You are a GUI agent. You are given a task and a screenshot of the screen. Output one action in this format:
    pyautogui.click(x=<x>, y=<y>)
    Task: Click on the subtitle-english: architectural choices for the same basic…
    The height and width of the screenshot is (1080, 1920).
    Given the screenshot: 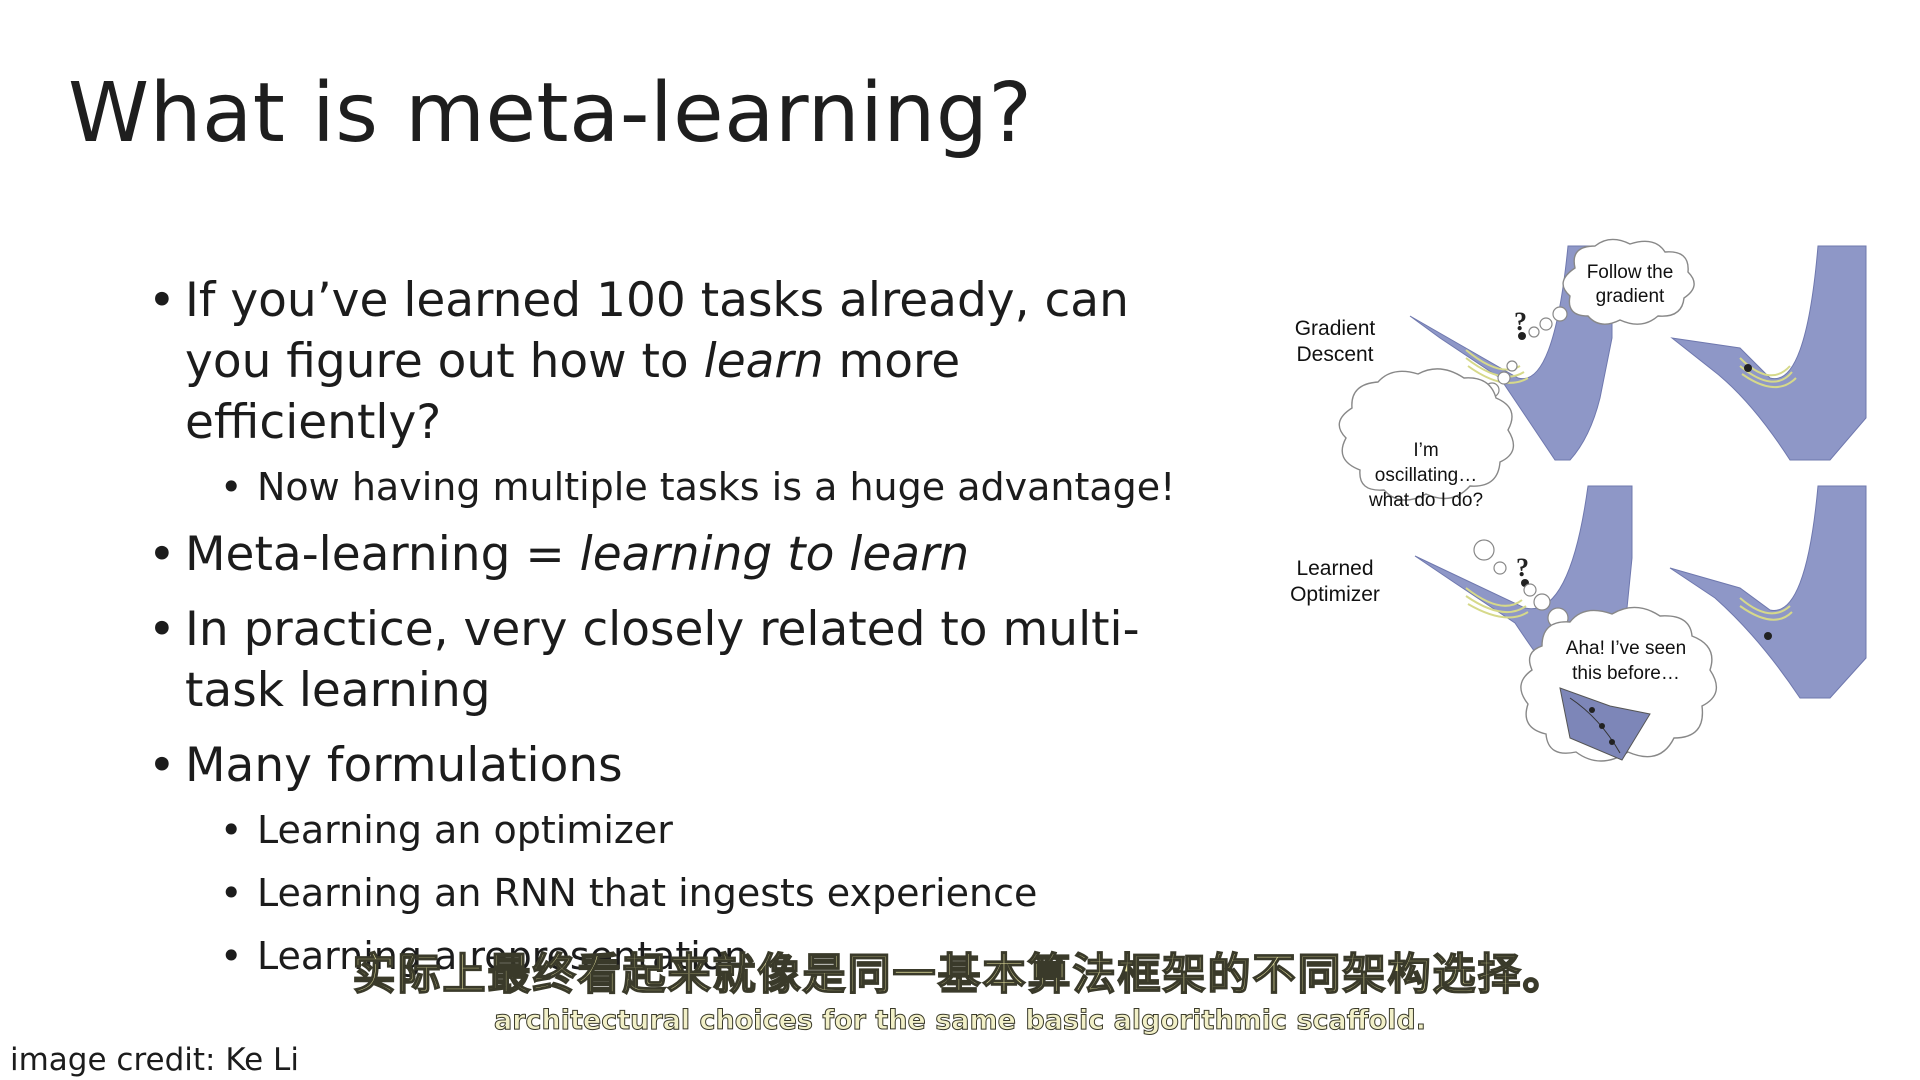 What is the action you would take?
    pyautogui.click(x=960, y=1021)
    